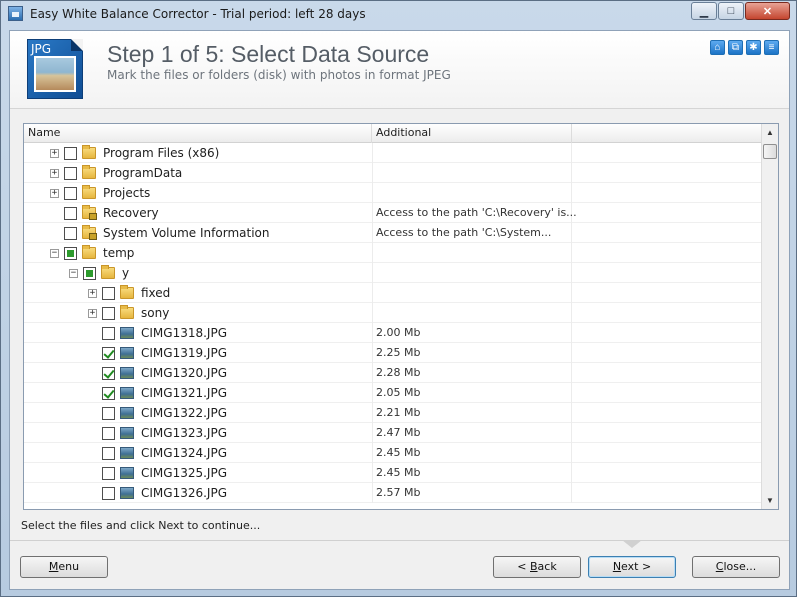 This screenshot has height=597, width=797. What do you see at coordinates (537, 567) in the screenshot?
I see `back-button: < Back` at bounding box center [537, 567].